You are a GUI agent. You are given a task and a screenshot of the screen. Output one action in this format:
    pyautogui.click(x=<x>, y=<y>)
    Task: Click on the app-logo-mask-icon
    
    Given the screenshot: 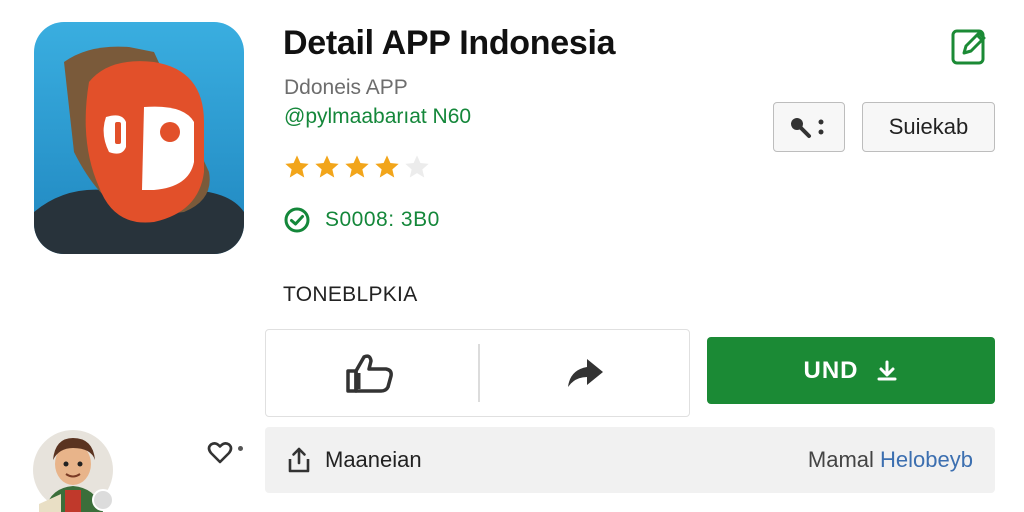 What is the action you would take?
    pyautogui.click(x=139, y=138)
    